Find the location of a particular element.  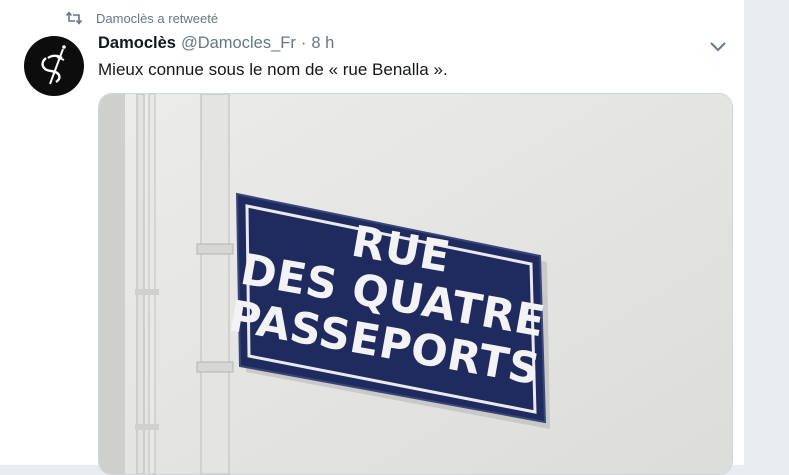

retweet-icon is located at coordinates (74, 18).